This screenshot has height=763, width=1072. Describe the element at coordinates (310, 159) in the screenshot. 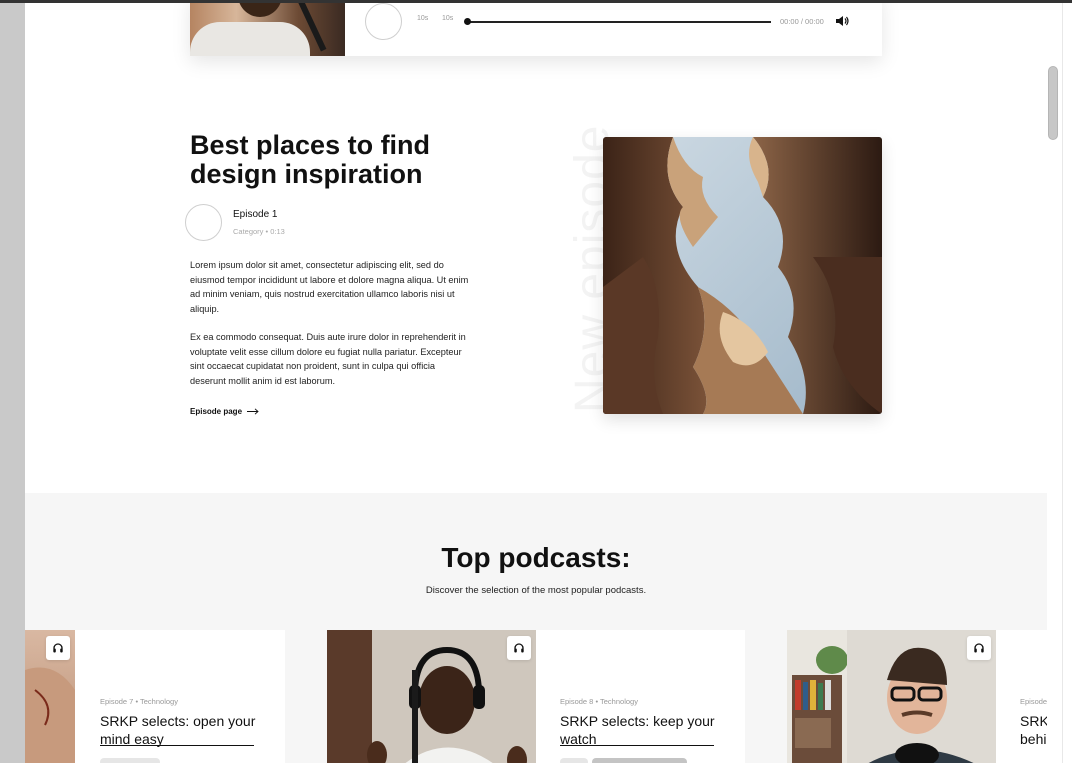

I see `episode-title: Best places to find design inspiration` at that location.